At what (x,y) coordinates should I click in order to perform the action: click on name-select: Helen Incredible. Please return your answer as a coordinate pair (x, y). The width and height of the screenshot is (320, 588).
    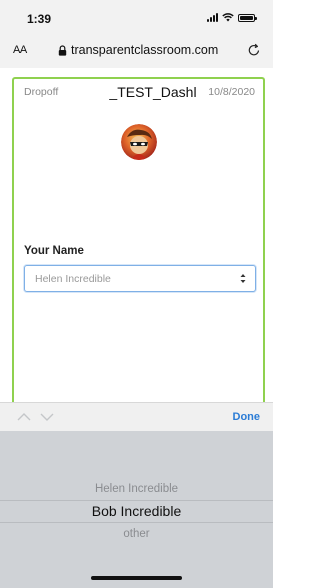
    Looking at the image, I should click on (140, 278).